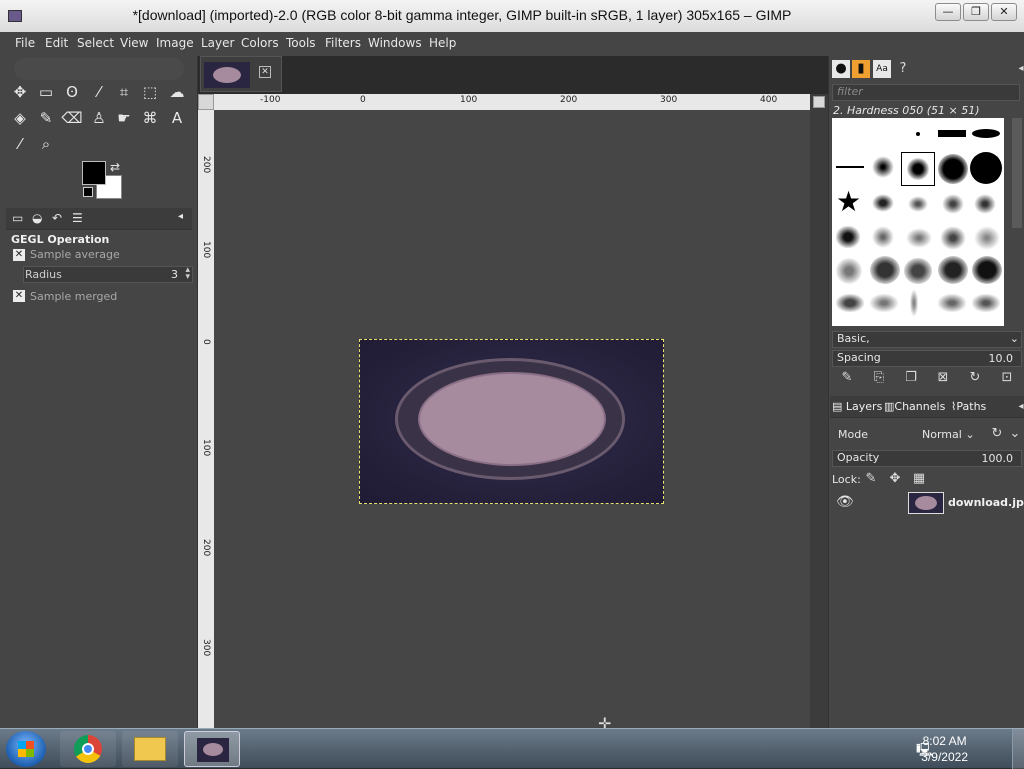  I want to click on mode-reset-icon: ↻, so click(997, 434).